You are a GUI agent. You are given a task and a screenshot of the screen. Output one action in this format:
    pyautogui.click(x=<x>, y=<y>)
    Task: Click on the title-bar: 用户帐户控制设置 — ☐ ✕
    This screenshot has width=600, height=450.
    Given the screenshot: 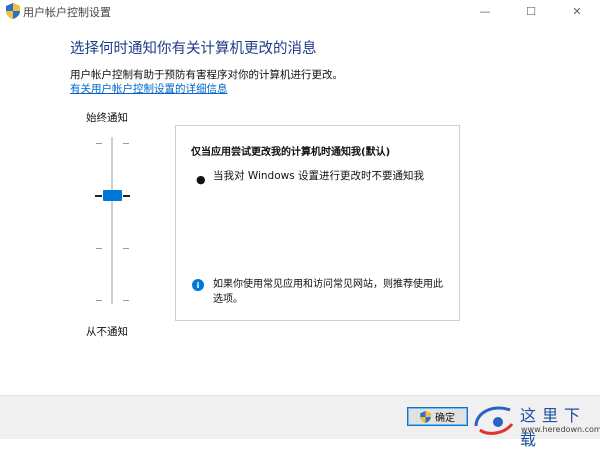 What is the action you would take?
    pyautogui.click(x=300, y=11)
    